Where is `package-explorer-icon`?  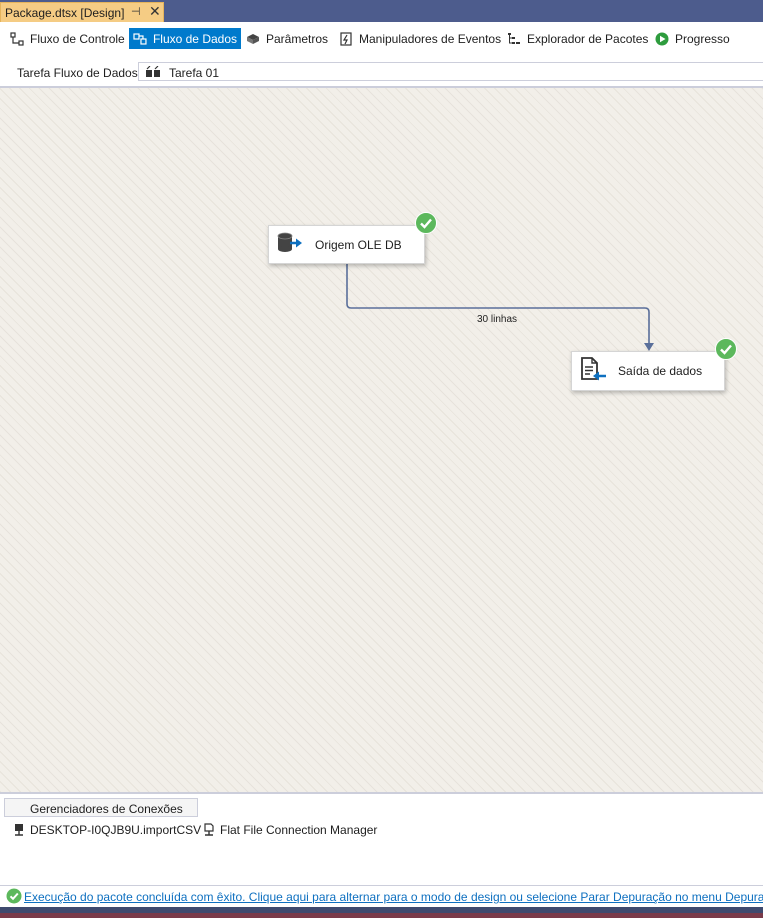 package-explorer-icon is located at coordinates (514, 38).